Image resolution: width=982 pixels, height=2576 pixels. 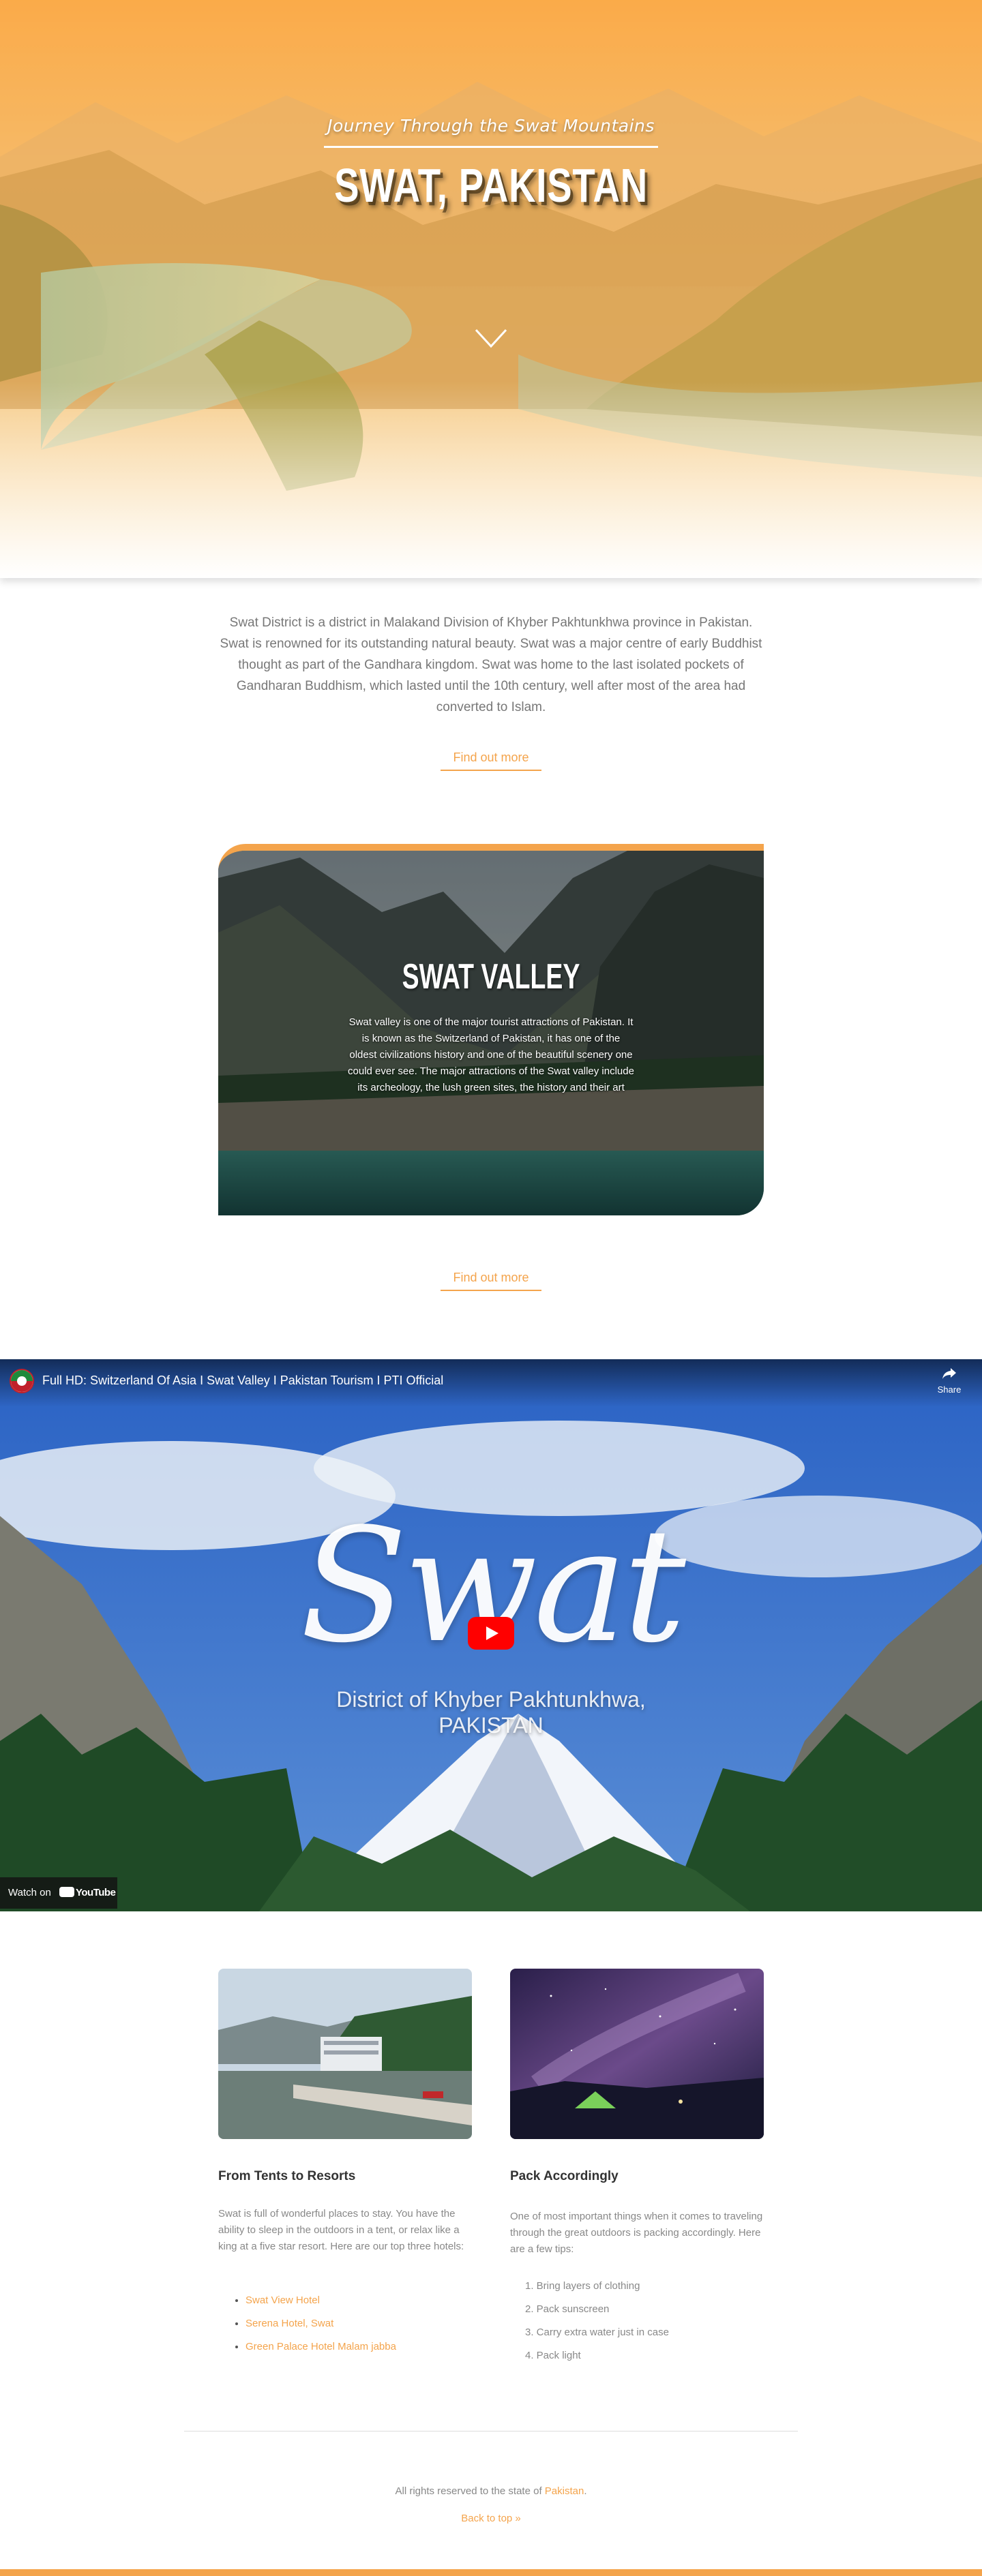 What do you see at coordinates (30, 1893) in the screenshot?
I see `watch-on-label: Watch on` at bounding box center [30, 1893].